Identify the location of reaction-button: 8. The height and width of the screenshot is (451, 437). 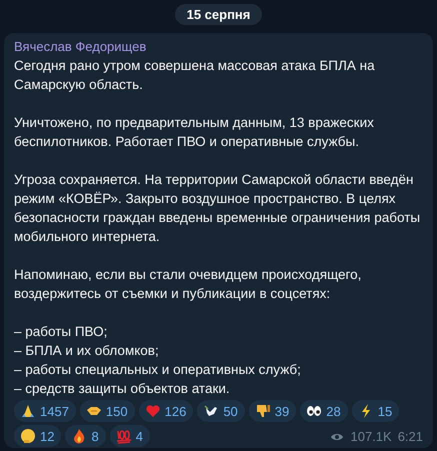
(85, 436).